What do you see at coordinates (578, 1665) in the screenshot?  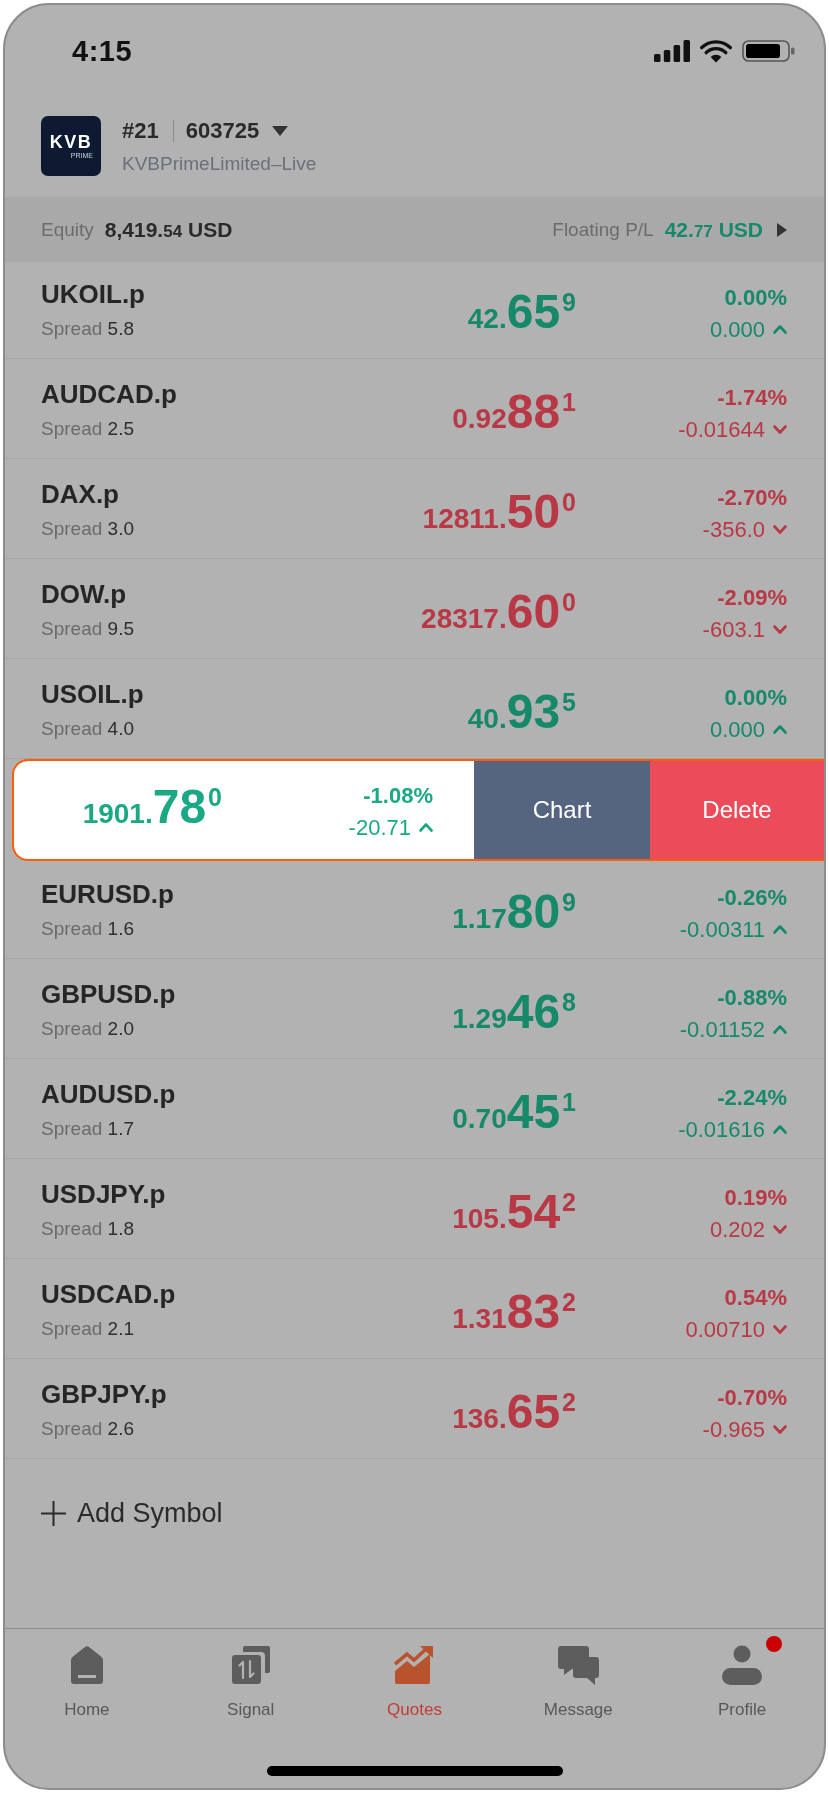 I see `chat-bubbles-icon` at bounding box center [578, 1665].